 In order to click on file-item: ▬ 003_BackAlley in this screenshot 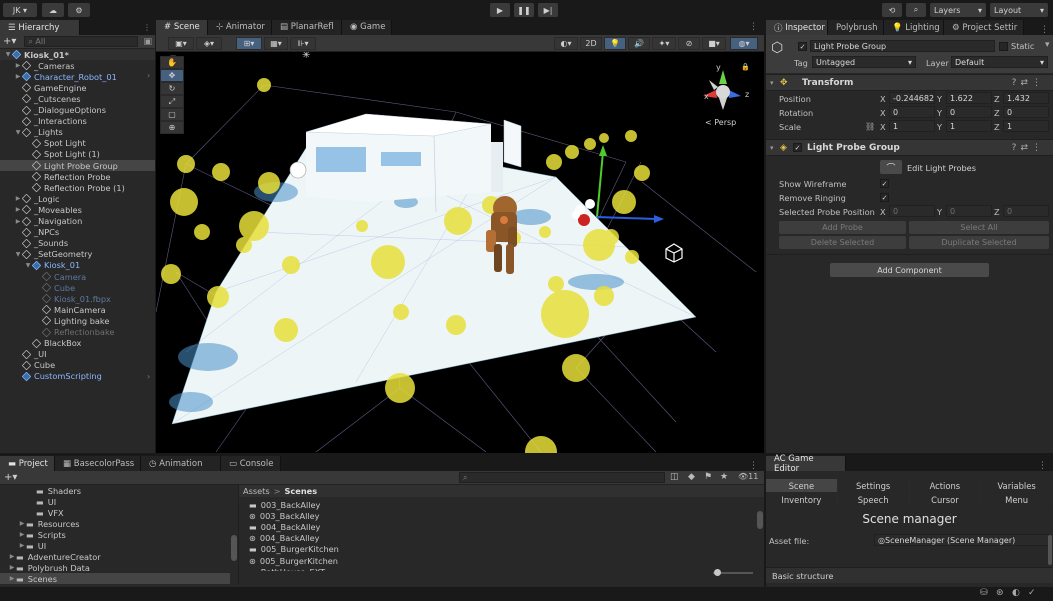, I will do `click(494, 504)`.